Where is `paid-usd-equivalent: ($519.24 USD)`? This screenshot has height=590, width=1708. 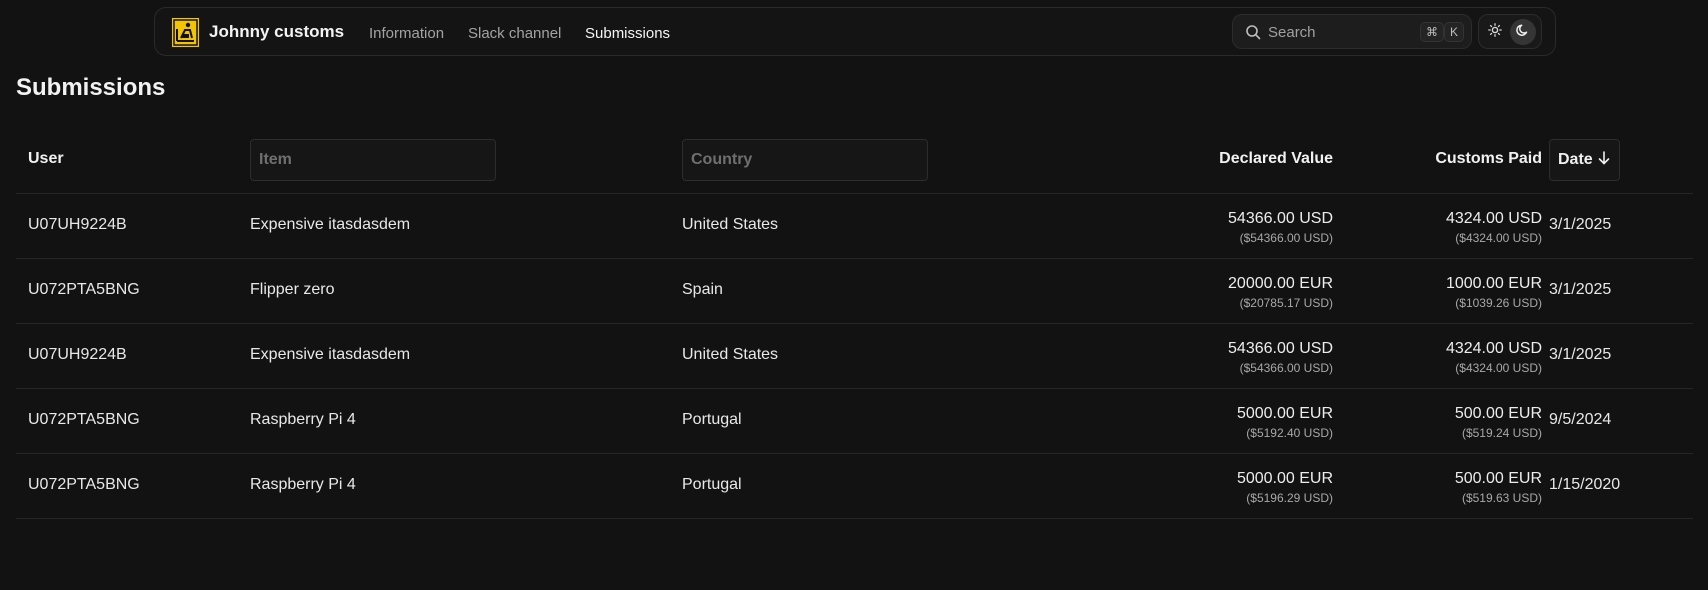 paid-usd-equivalent: ($519.24 USD) is located at coordinates (1501, 433).